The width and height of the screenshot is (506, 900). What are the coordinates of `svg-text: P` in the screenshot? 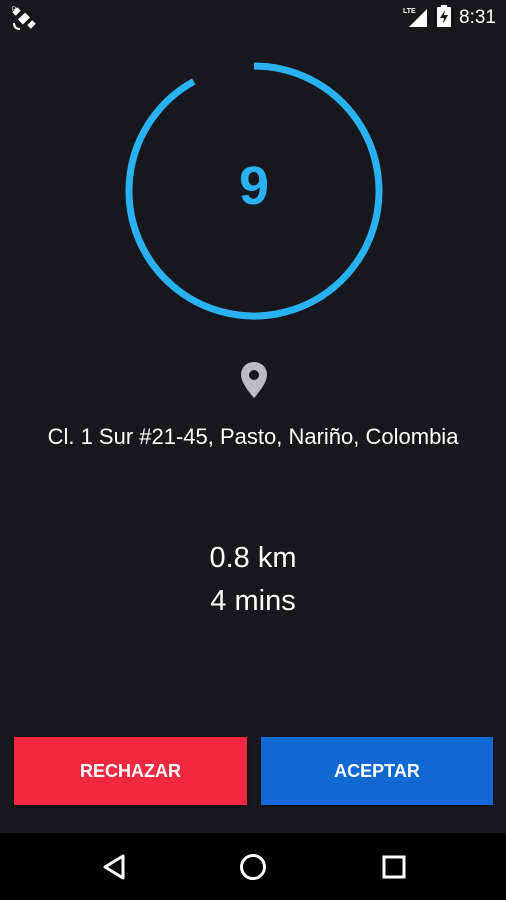 It's located at (14, 10).